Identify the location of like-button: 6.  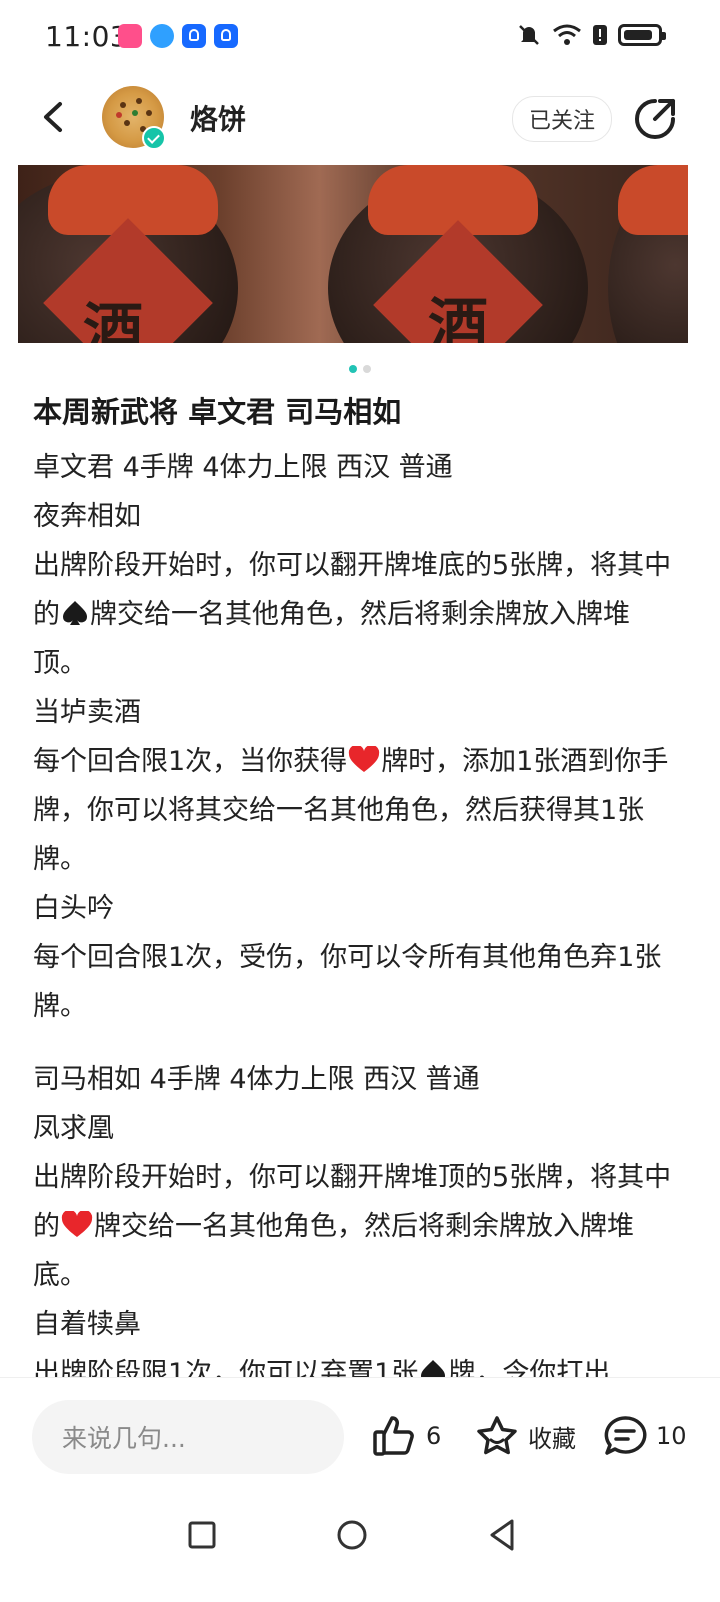
(406, 1436).